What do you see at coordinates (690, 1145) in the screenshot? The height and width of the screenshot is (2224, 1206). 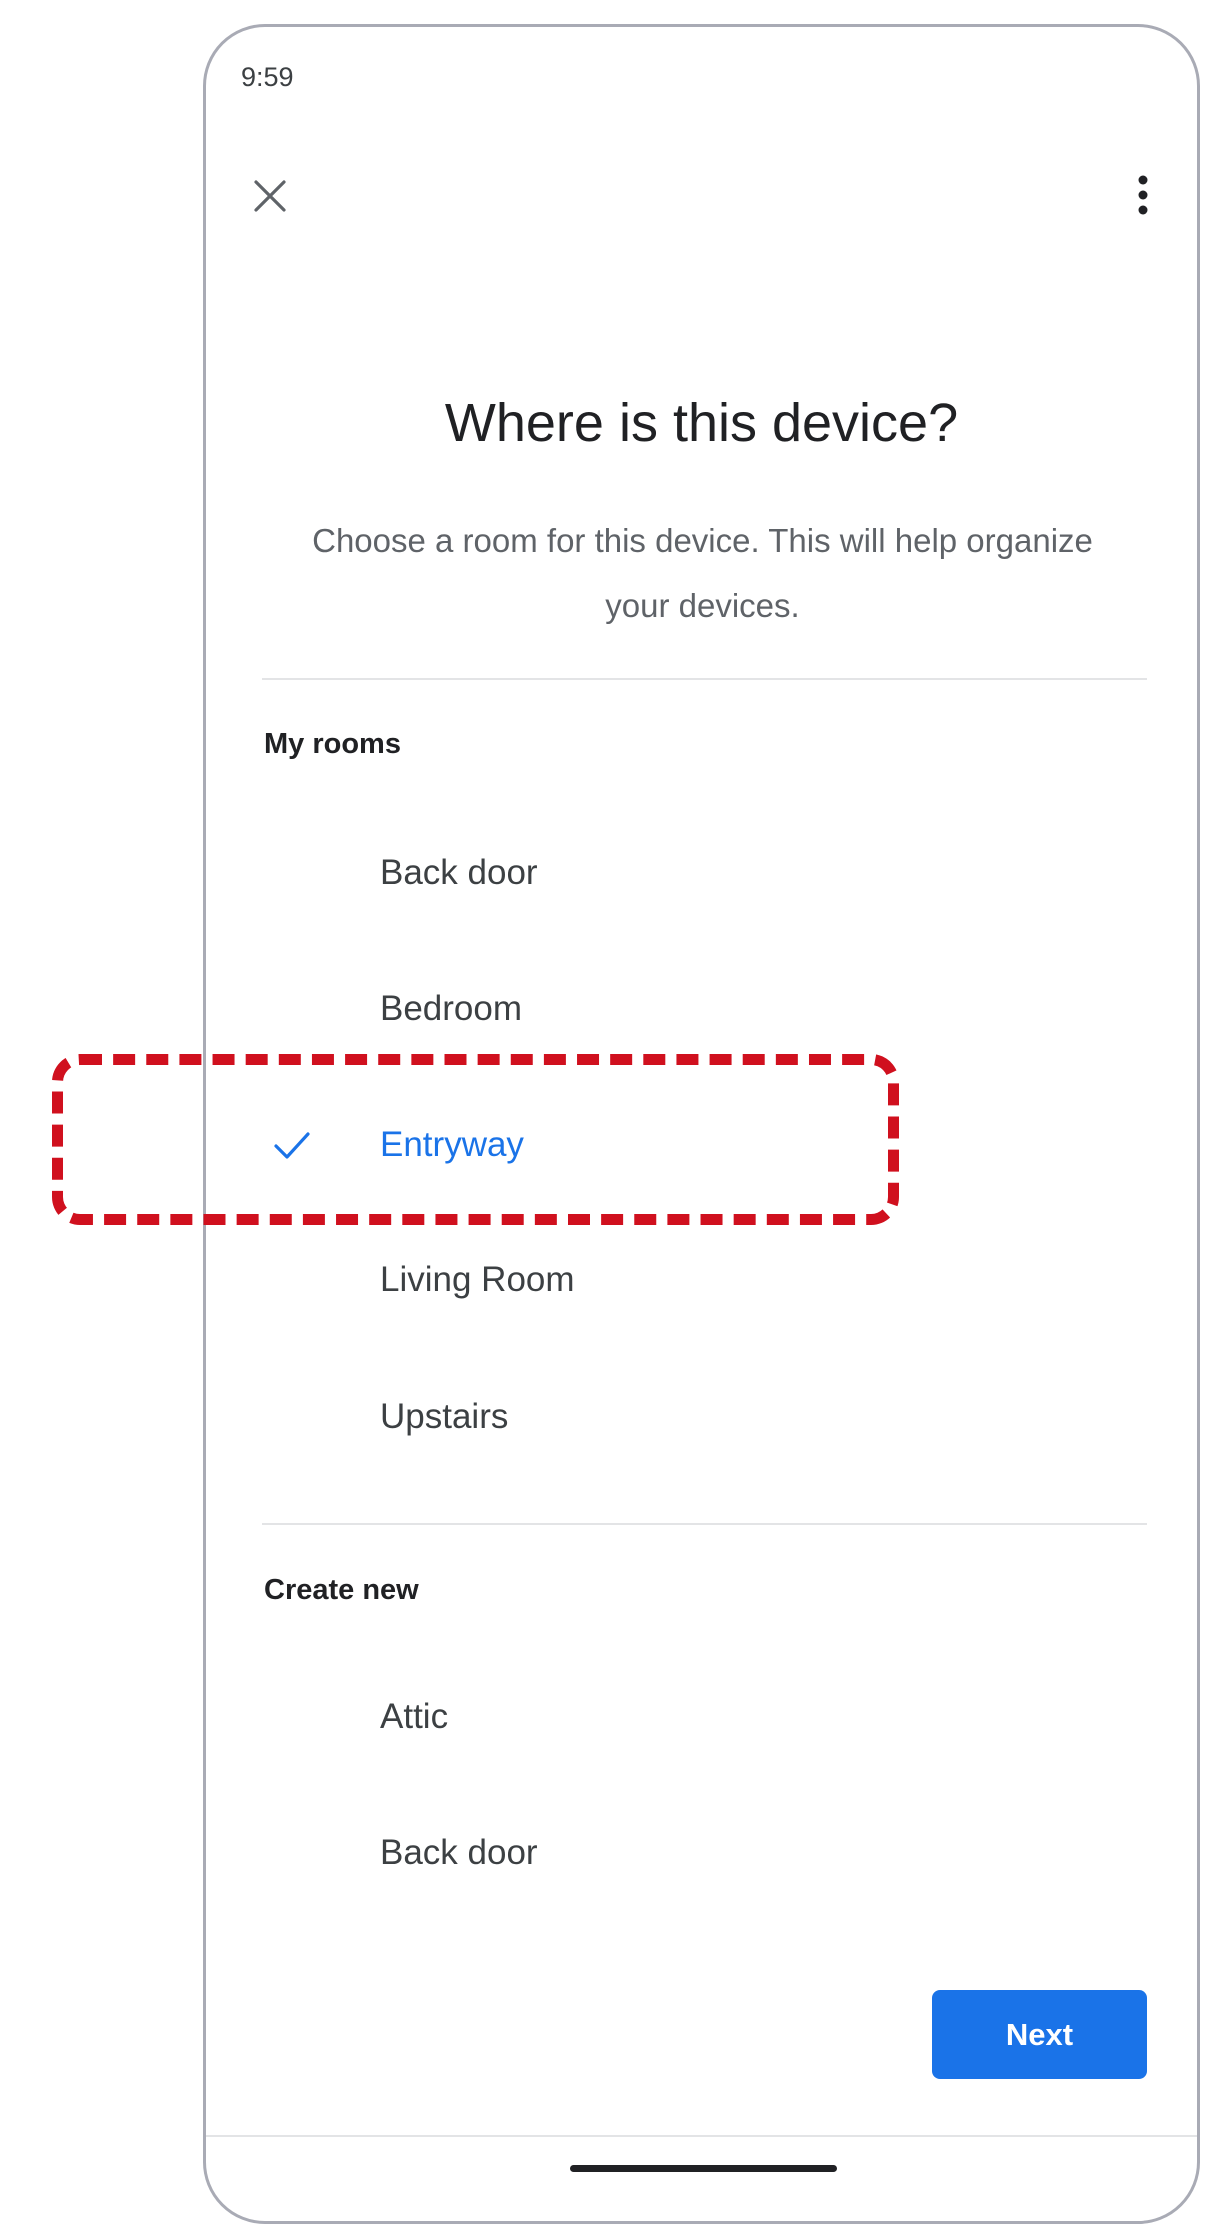 I see `room-item-entryway: Entryway` at bounding box center [690, 1145].